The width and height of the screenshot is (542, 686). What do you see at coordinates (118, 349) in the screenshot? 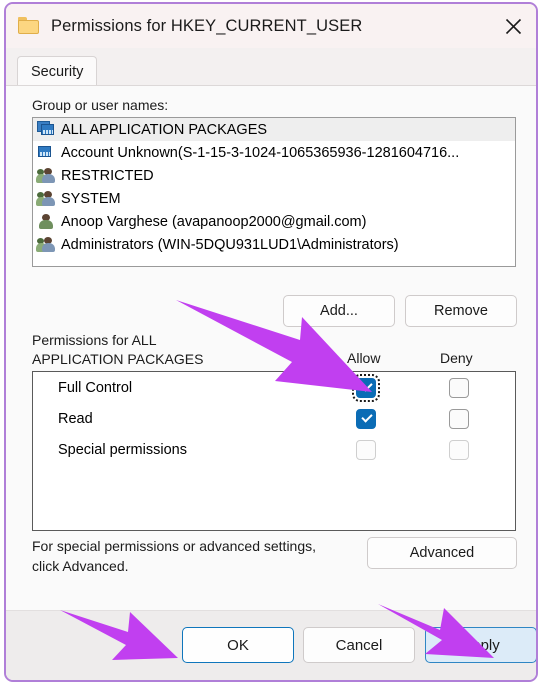
I see `permissions-for-label: Permissions for ALL APPLICATION PACKAGES` at bounding box center [118, 349].